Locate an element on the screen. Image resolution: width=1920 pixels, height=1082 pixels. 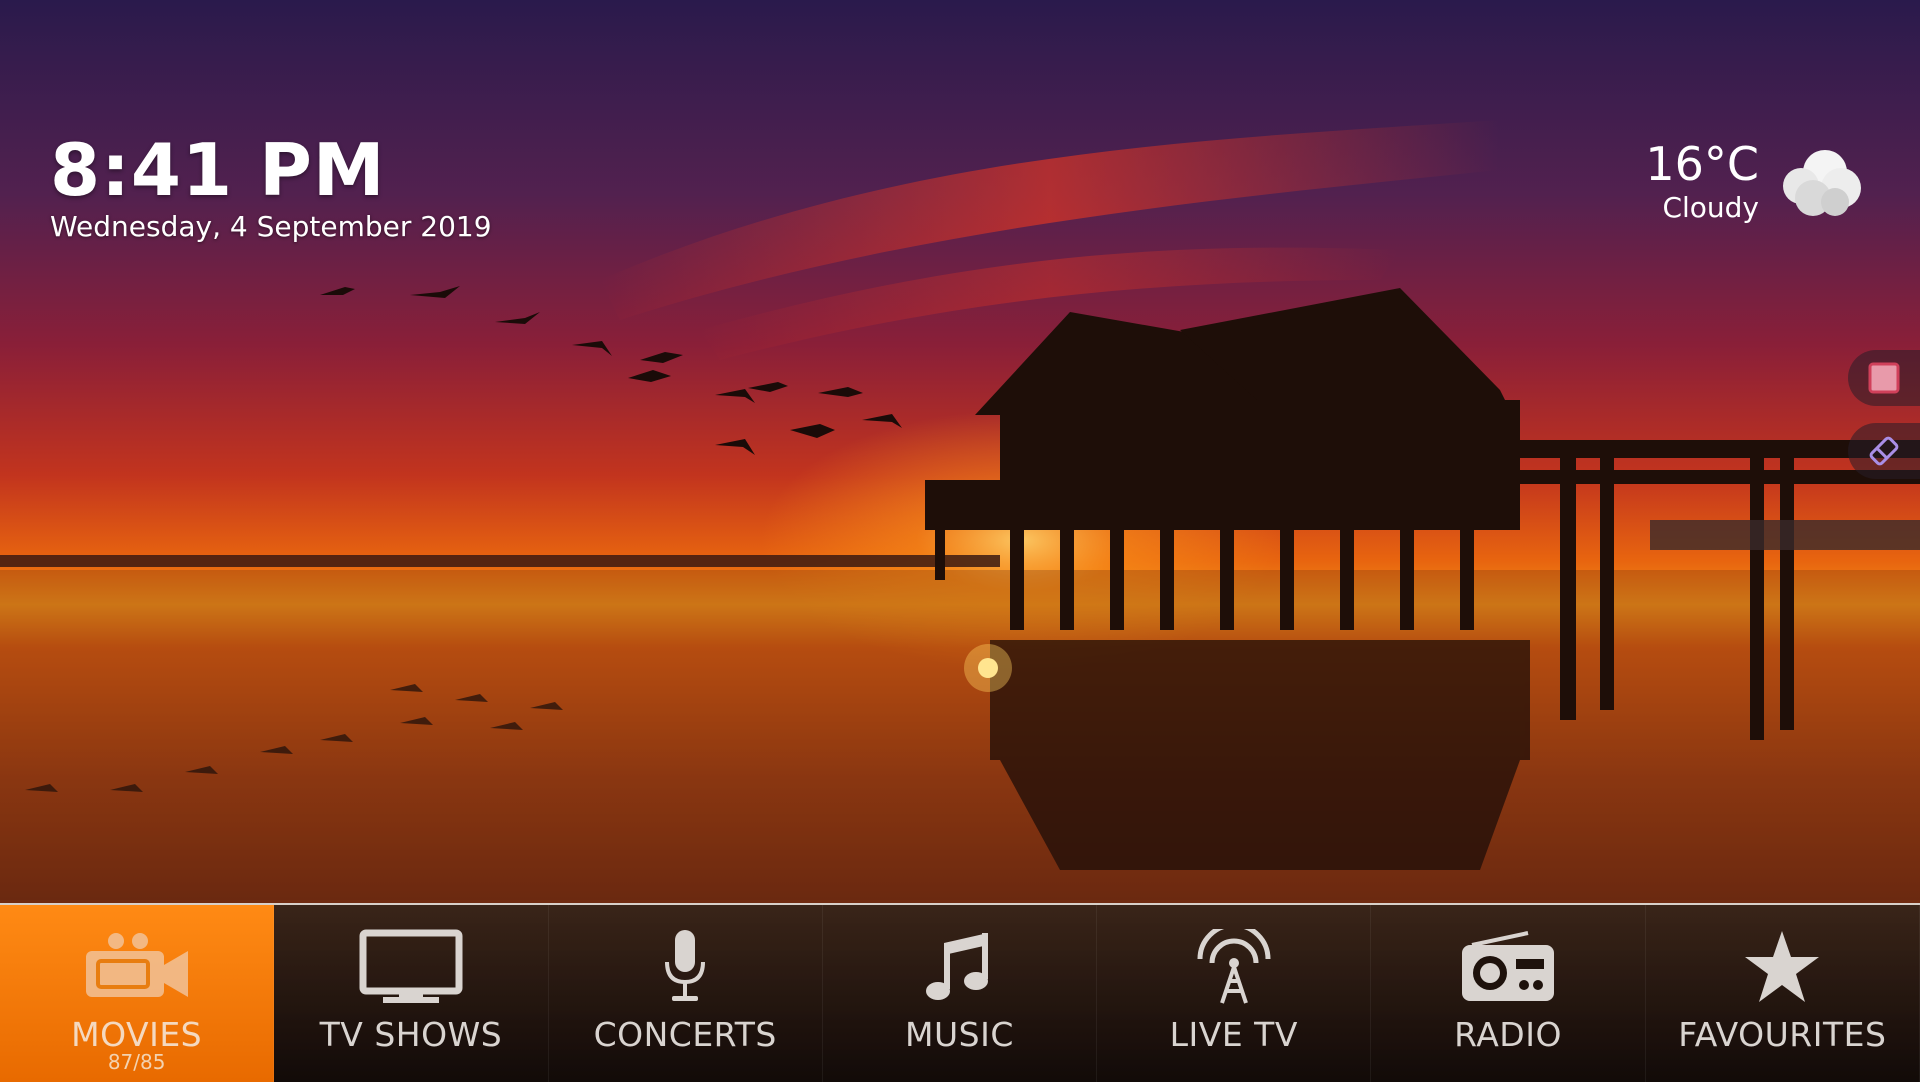
eraser-icon is located at coordinates (1884, 451).